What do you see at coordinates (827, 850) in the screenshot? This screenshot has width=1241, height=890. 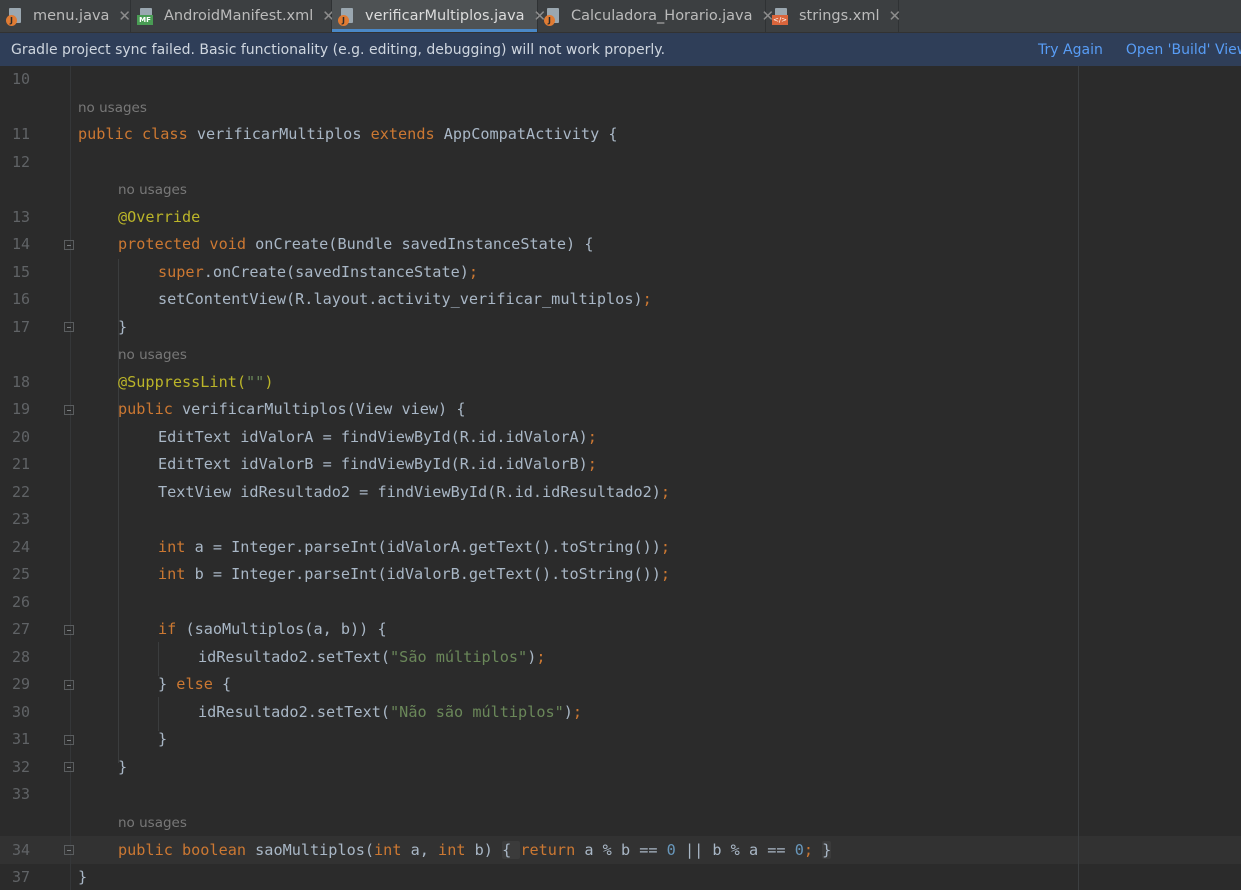 I see `folded-region-end: }` at bounding box center [827, 850].